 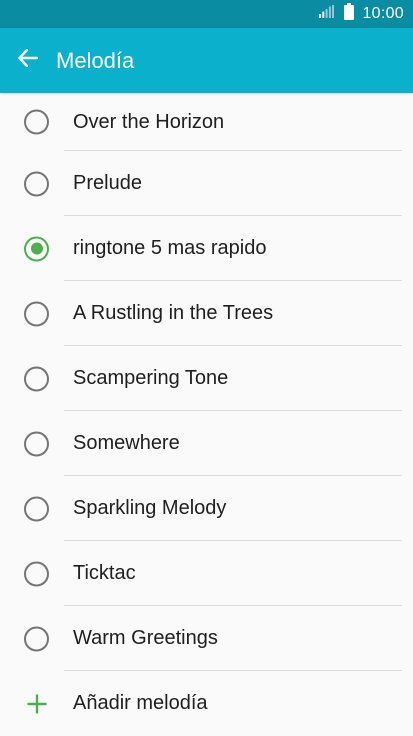 I want to click on plus-icon, so click(x=37, y=703).